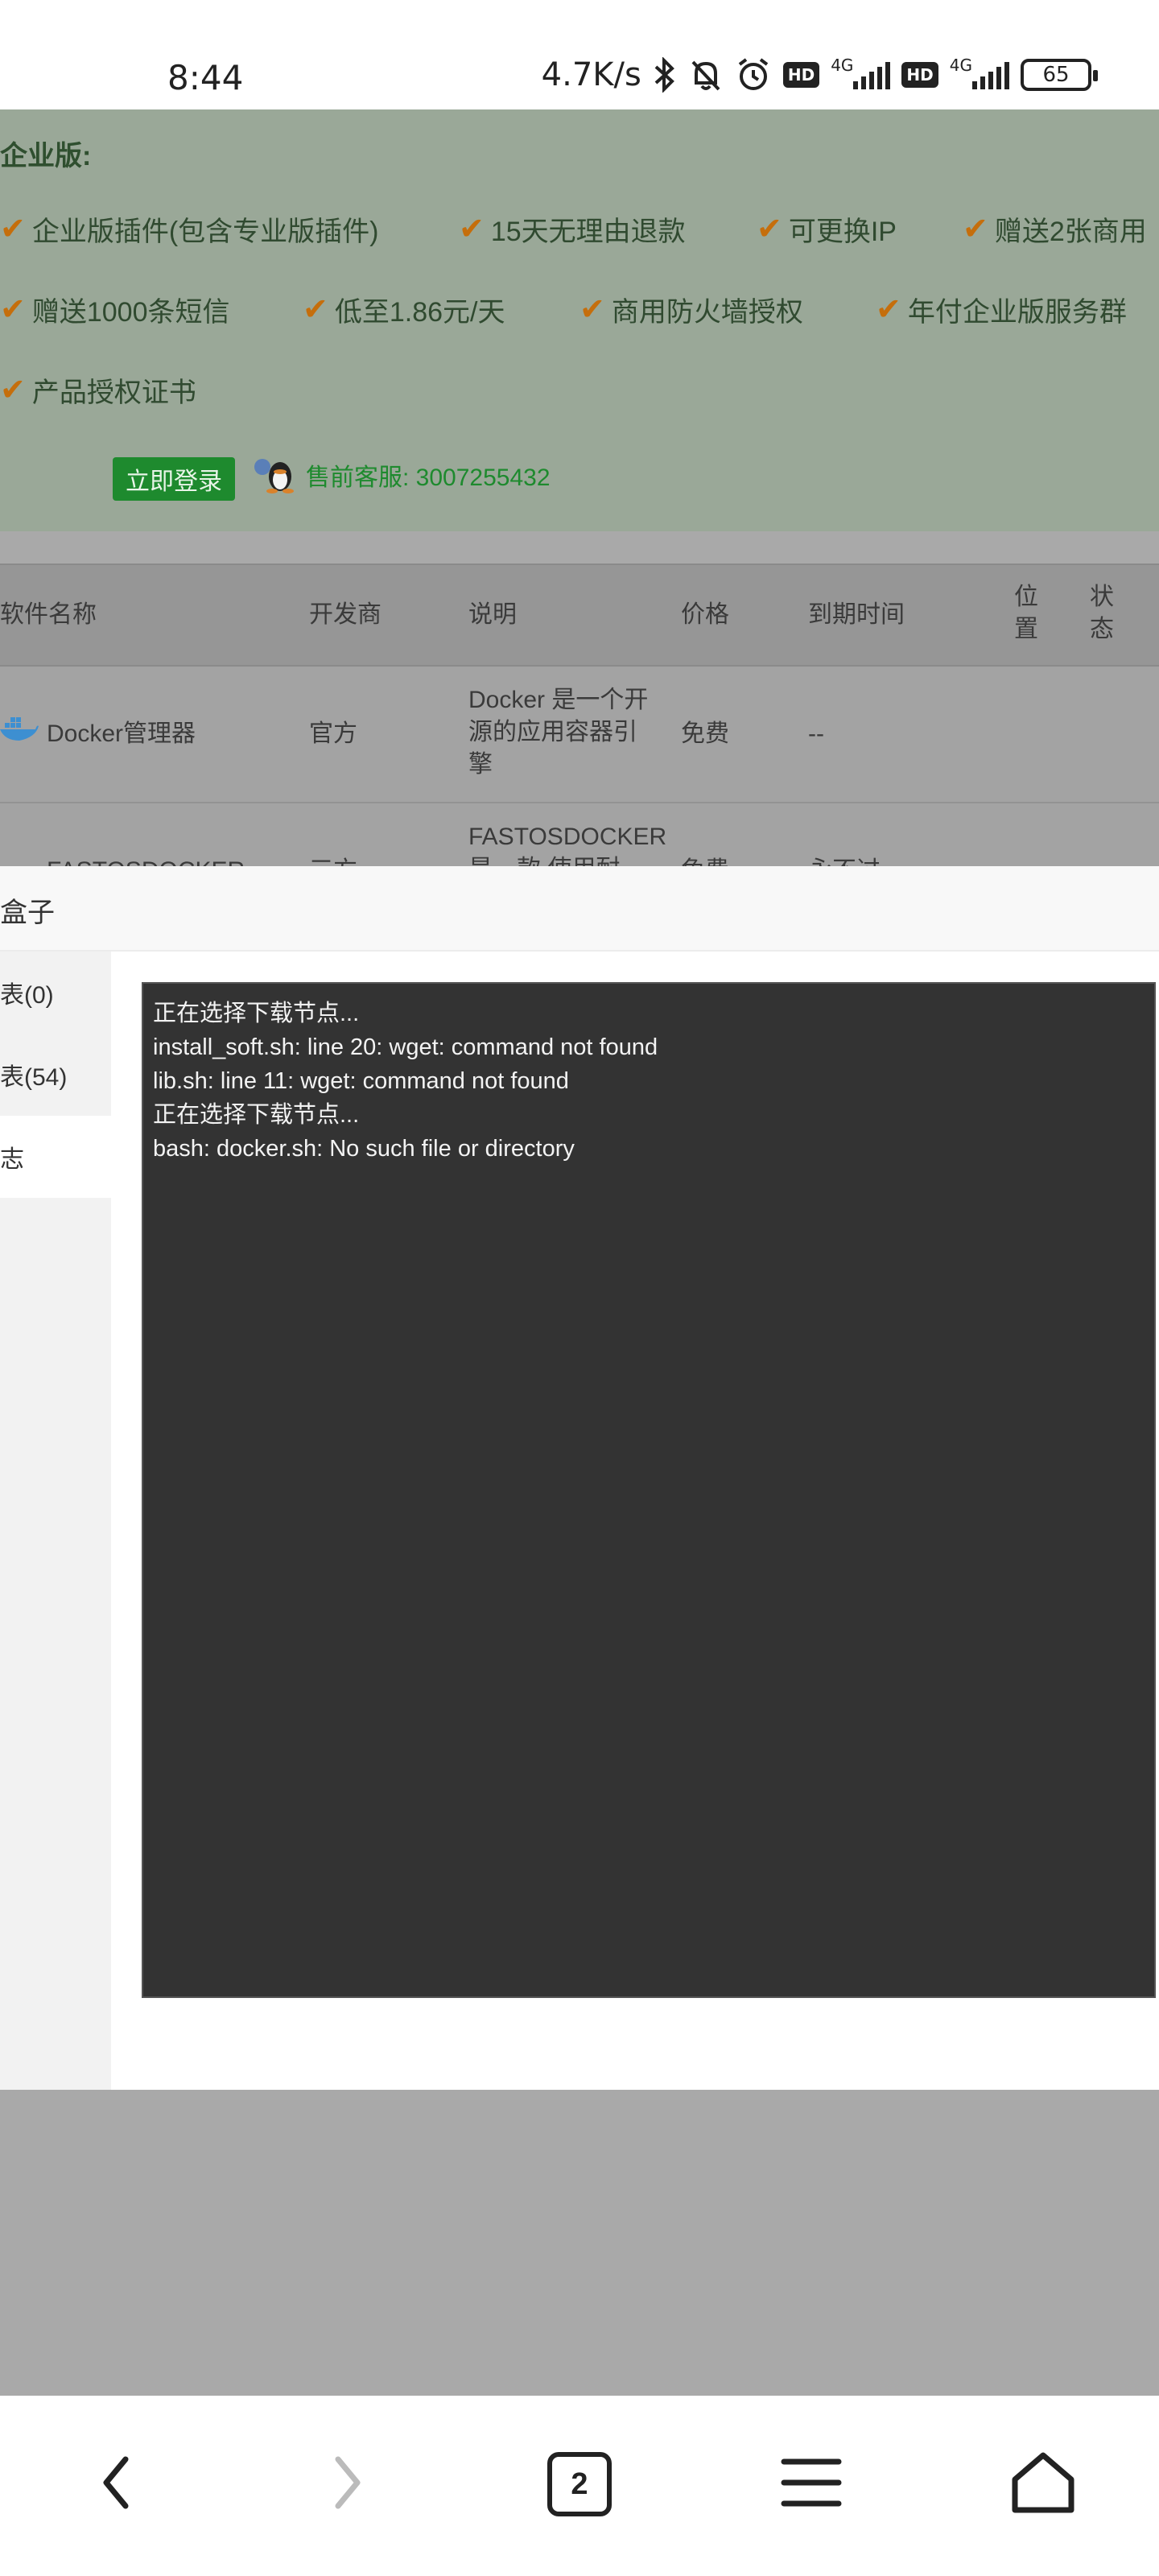  Describe the element at coordinates (801, 75) in the screenshot. I see `hd-icon: HD` at that location.